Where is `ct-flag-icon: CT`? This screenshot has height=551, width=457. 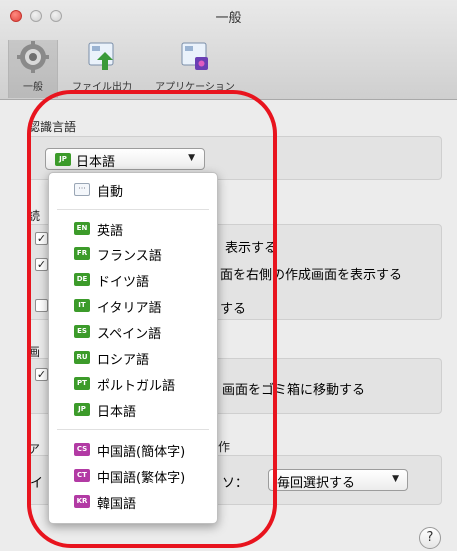 ct-flag-icon: CT is located at coordinates (82, 475).